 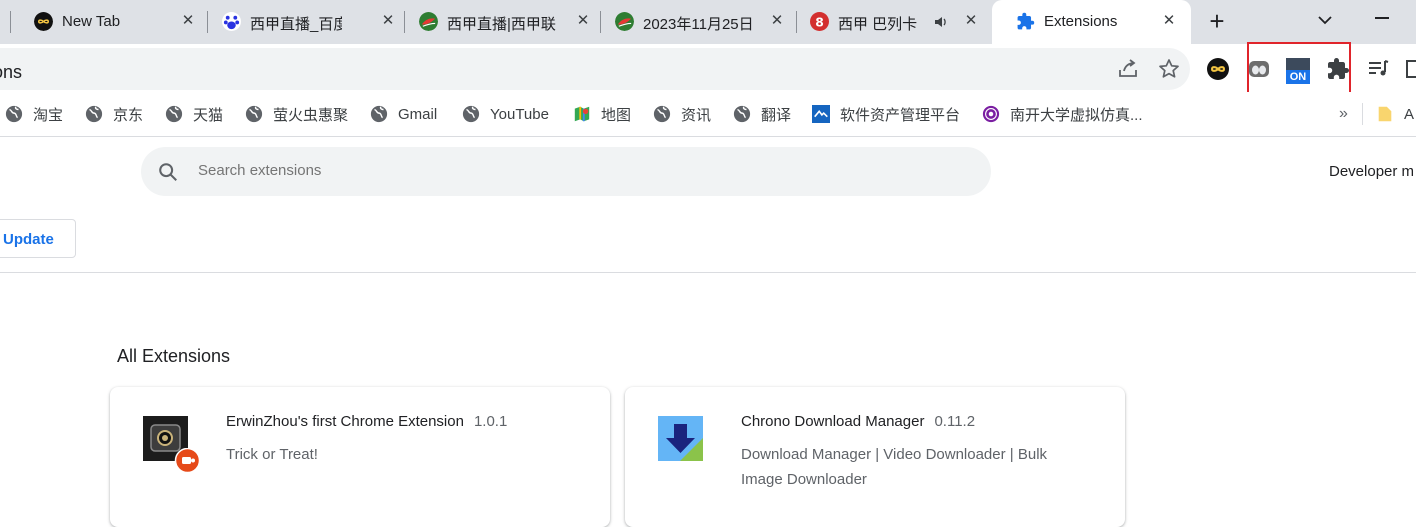 What do you see at coordinates (1343, 114) in the screenshot?
I see `bookmarks-overflow-button: »` at bounding box center [1343, 114].